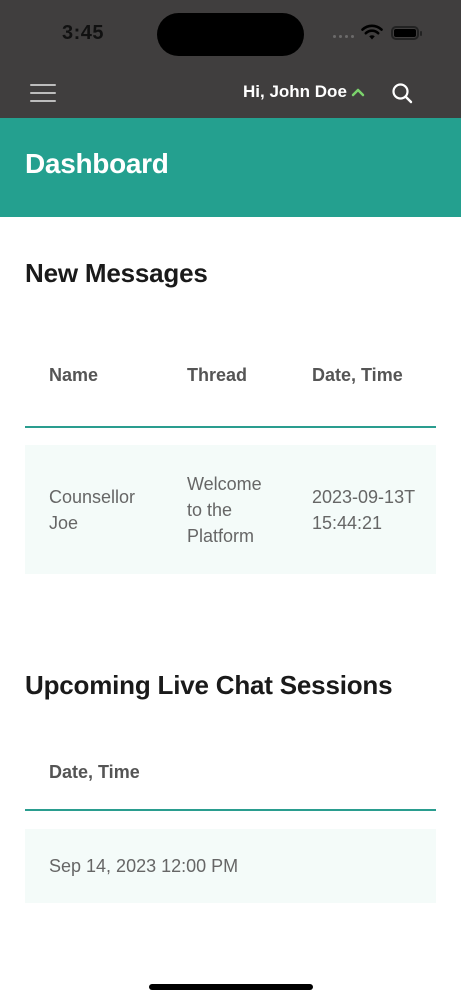 The width and height of the screenshot is (461, 1000). What do you see at coordinates (364, 510) in the screenshot?
I see `message-datetime: 2023-09-13T15:44:21` at bounding box center [364, 510].